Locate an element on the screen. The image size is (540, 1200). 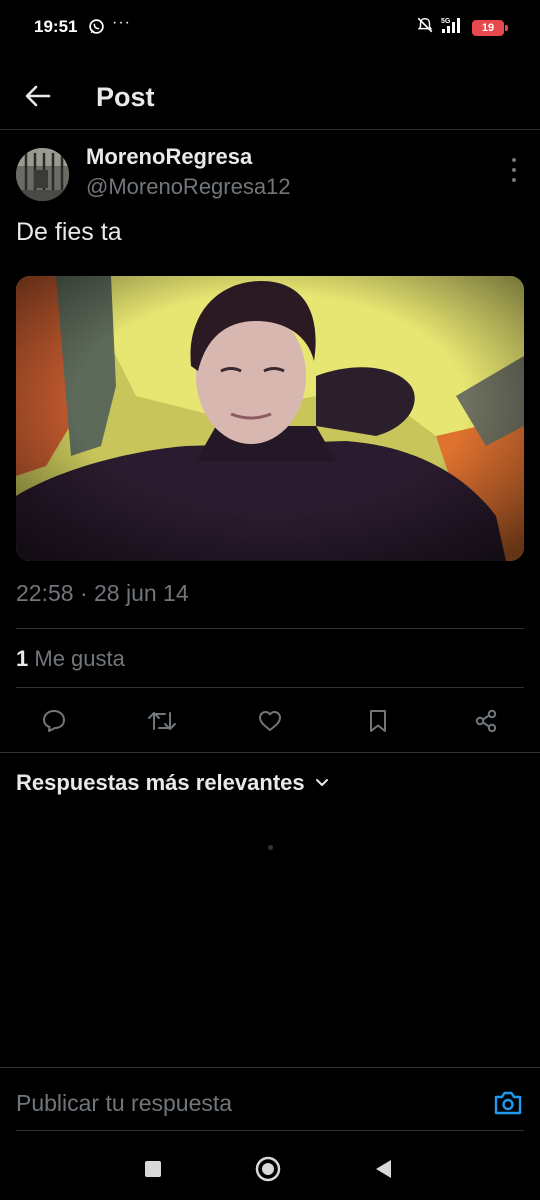
replies-sort-dropdown: Respuestas más relevantes is located at coordinates (172, 783).